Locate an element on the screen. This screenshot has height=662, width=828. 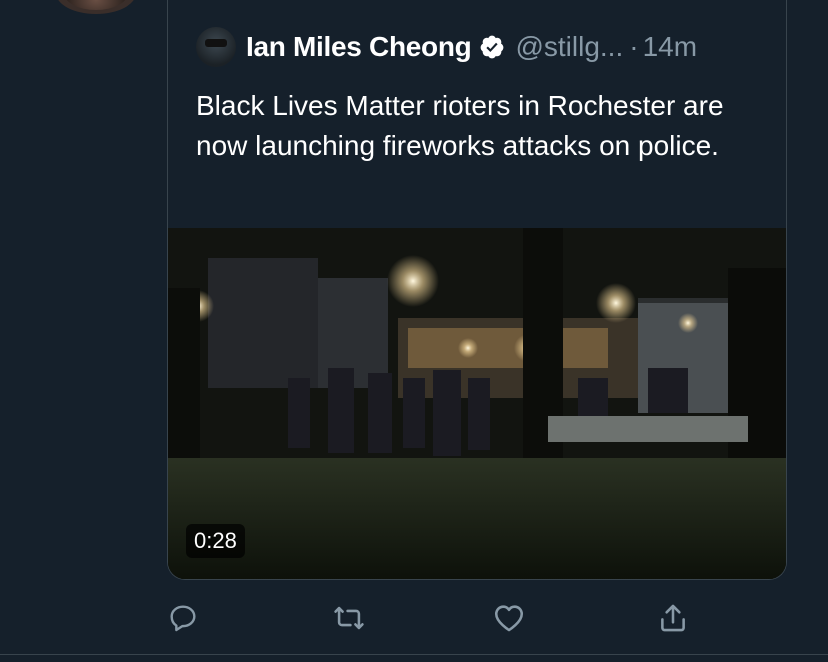
share-button is located at coordinates (673, 618).